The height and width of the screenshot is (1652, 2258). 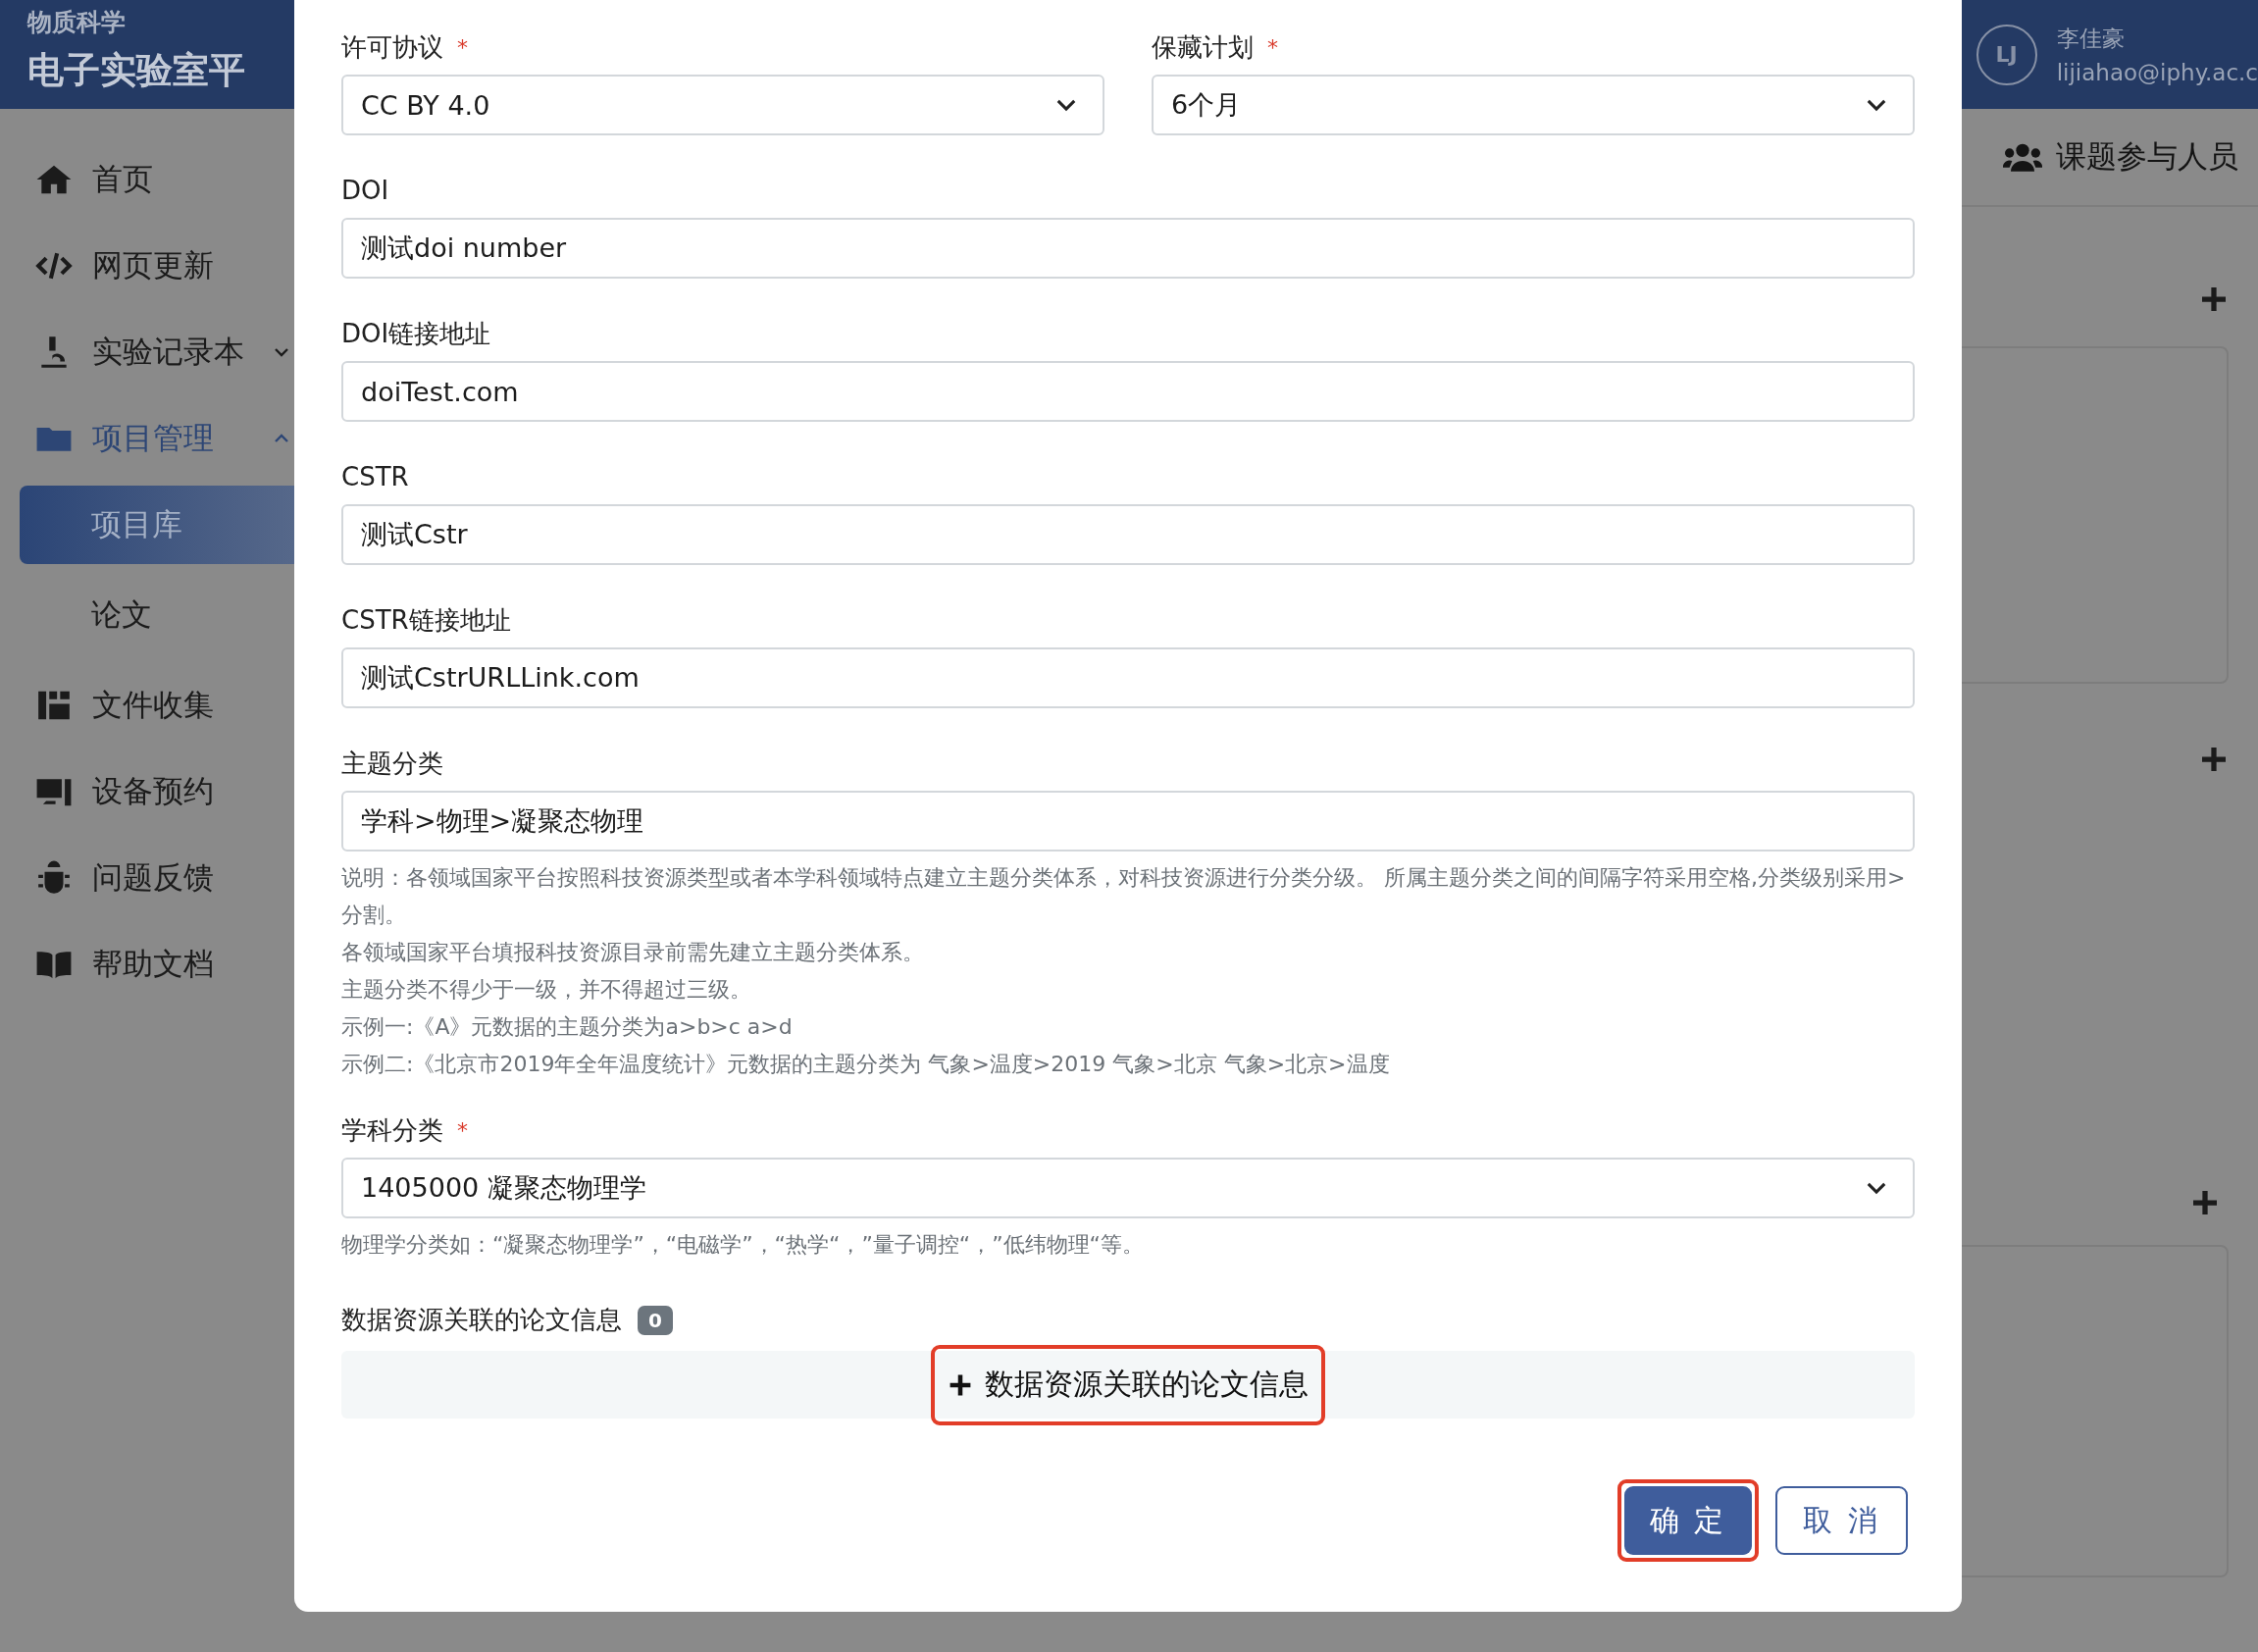 What do you see at coordinates (1841, 1520) in the screenshot?
I see `cancel-button: 取 消` at bounding box center [1841, 1520].